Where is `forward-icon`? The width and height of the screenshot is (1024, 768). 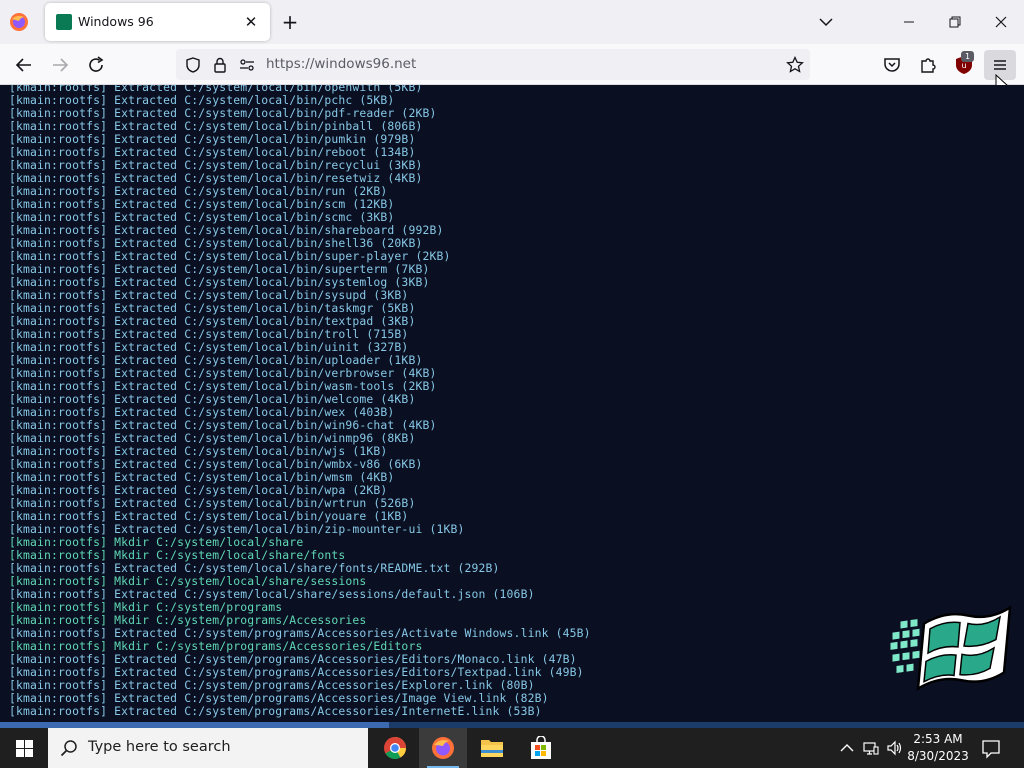 forward-icon is located at coordinates (60, 65).